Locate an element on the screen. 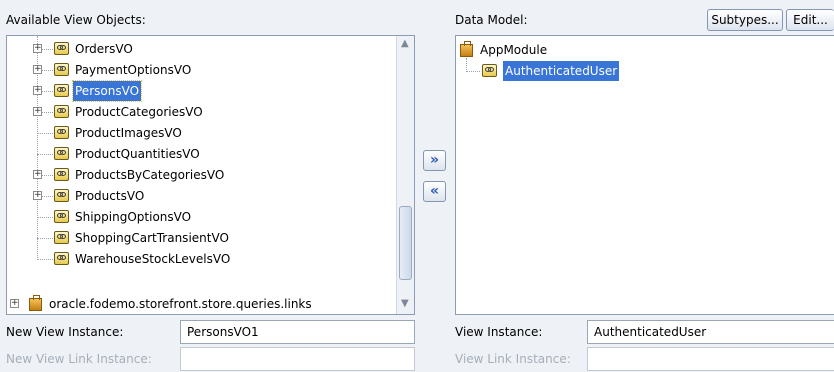 The width and height of the screenshot is (834, 372). view-link-instance-input is located at coordinates (710, 359).